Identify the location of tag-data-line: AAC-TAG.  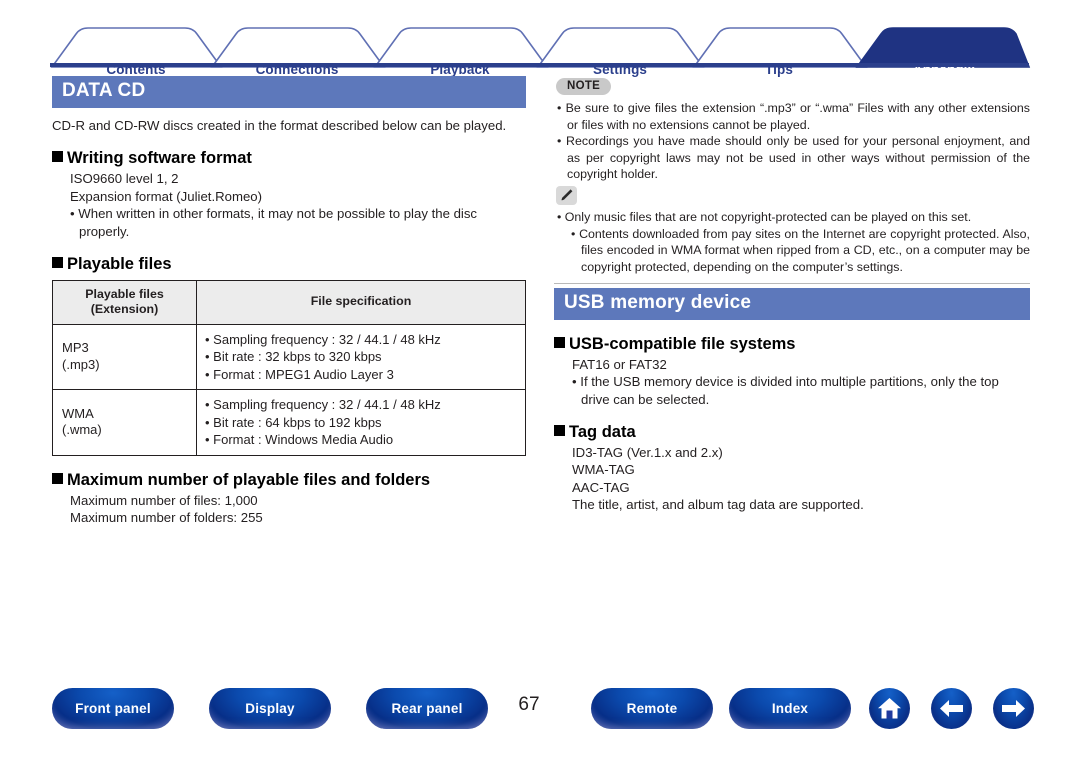
(601, 487).